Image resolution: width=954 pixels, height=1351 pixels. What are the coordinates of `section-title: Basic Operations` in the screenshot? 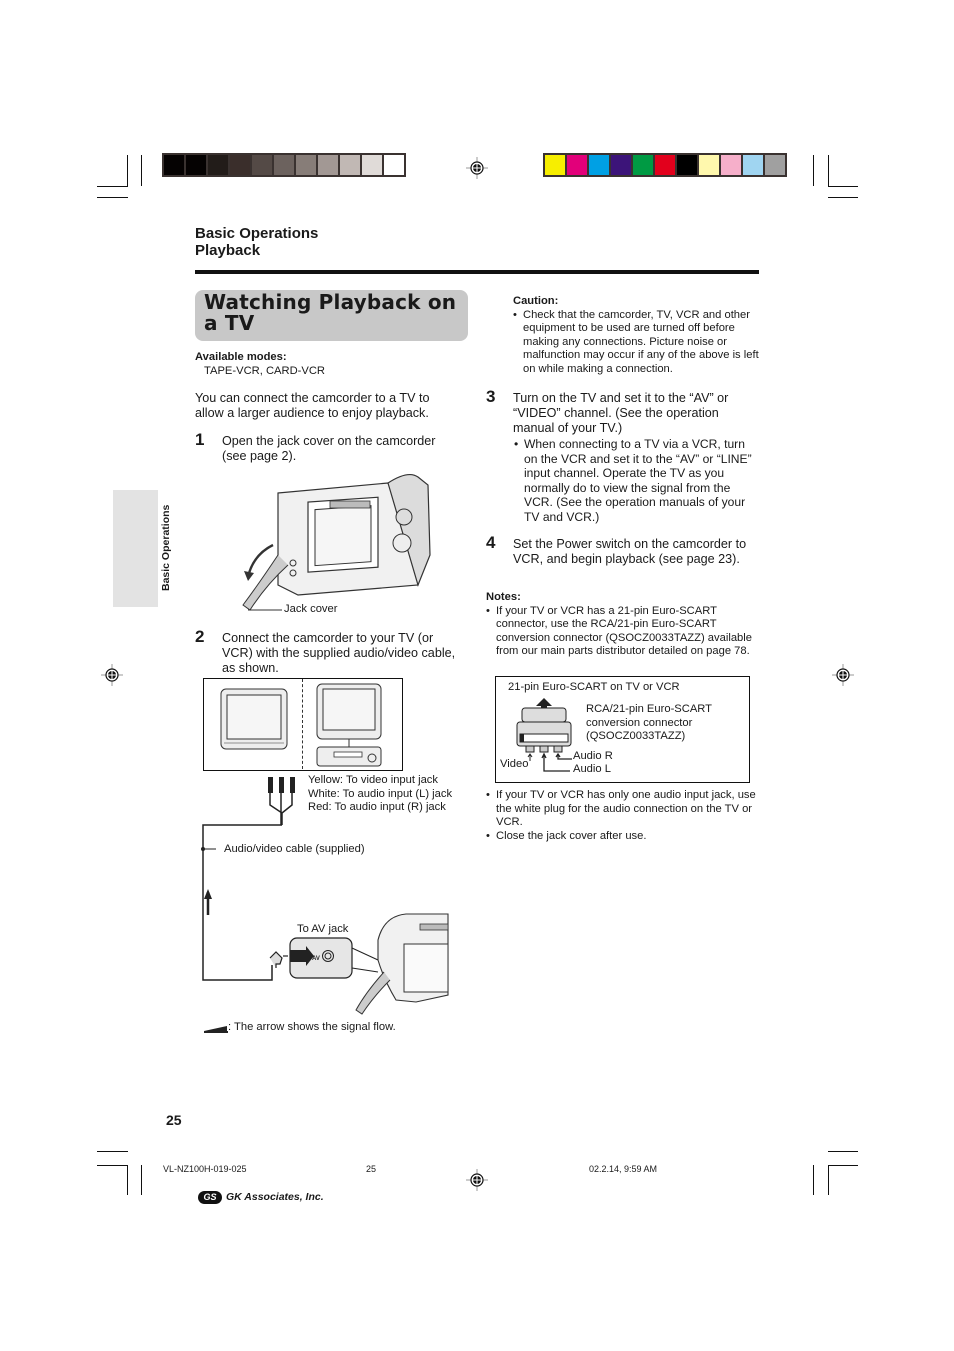 It's located at (257, 233).